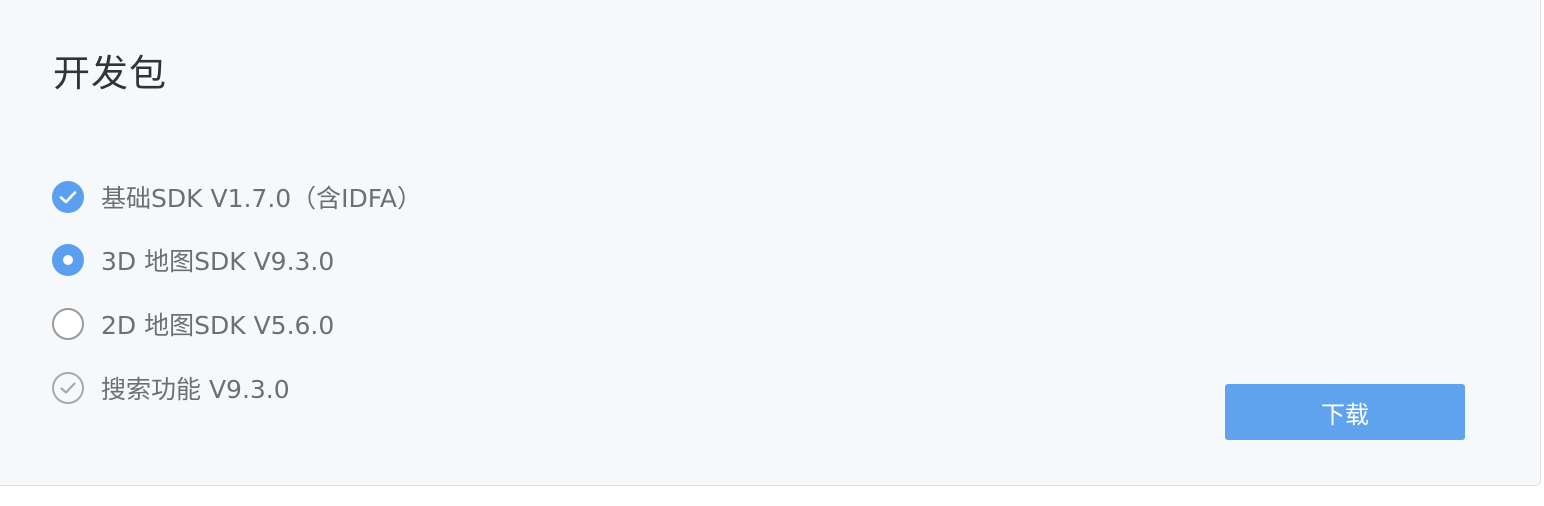 This screenshot has width=1544, height=506. What do you see at coordinates (68, 197) in the screenshot?
I see `check-circle-icon` at bounding box center [68, 197].